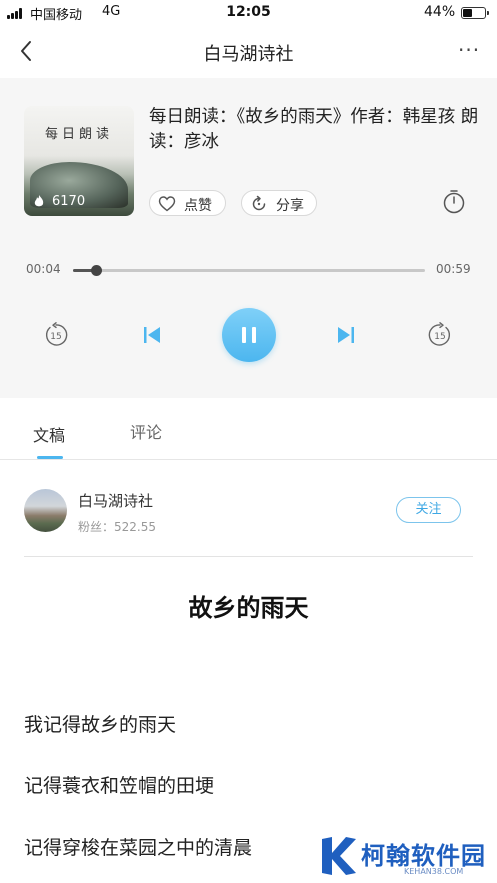 This screenshot has height=883, width=497. What do you see at coordinates (198, 206) in the screenshot?
I see `like-label: 点赞` at bounding box center [198, 206].